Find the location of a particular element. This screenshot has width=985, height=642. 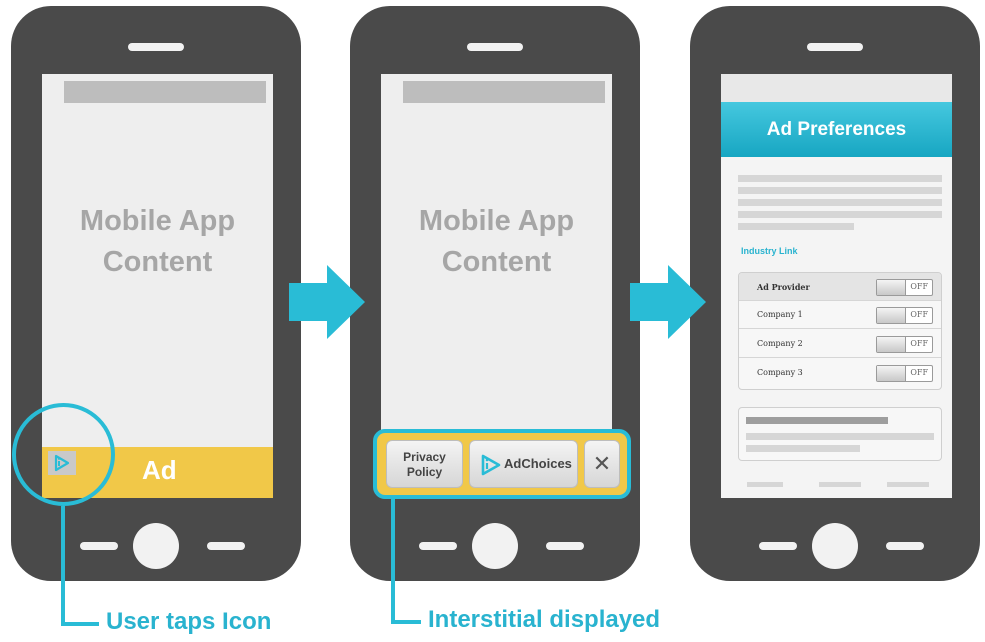

adchoices-label: AdChoices is located at coordinates (538, 463).